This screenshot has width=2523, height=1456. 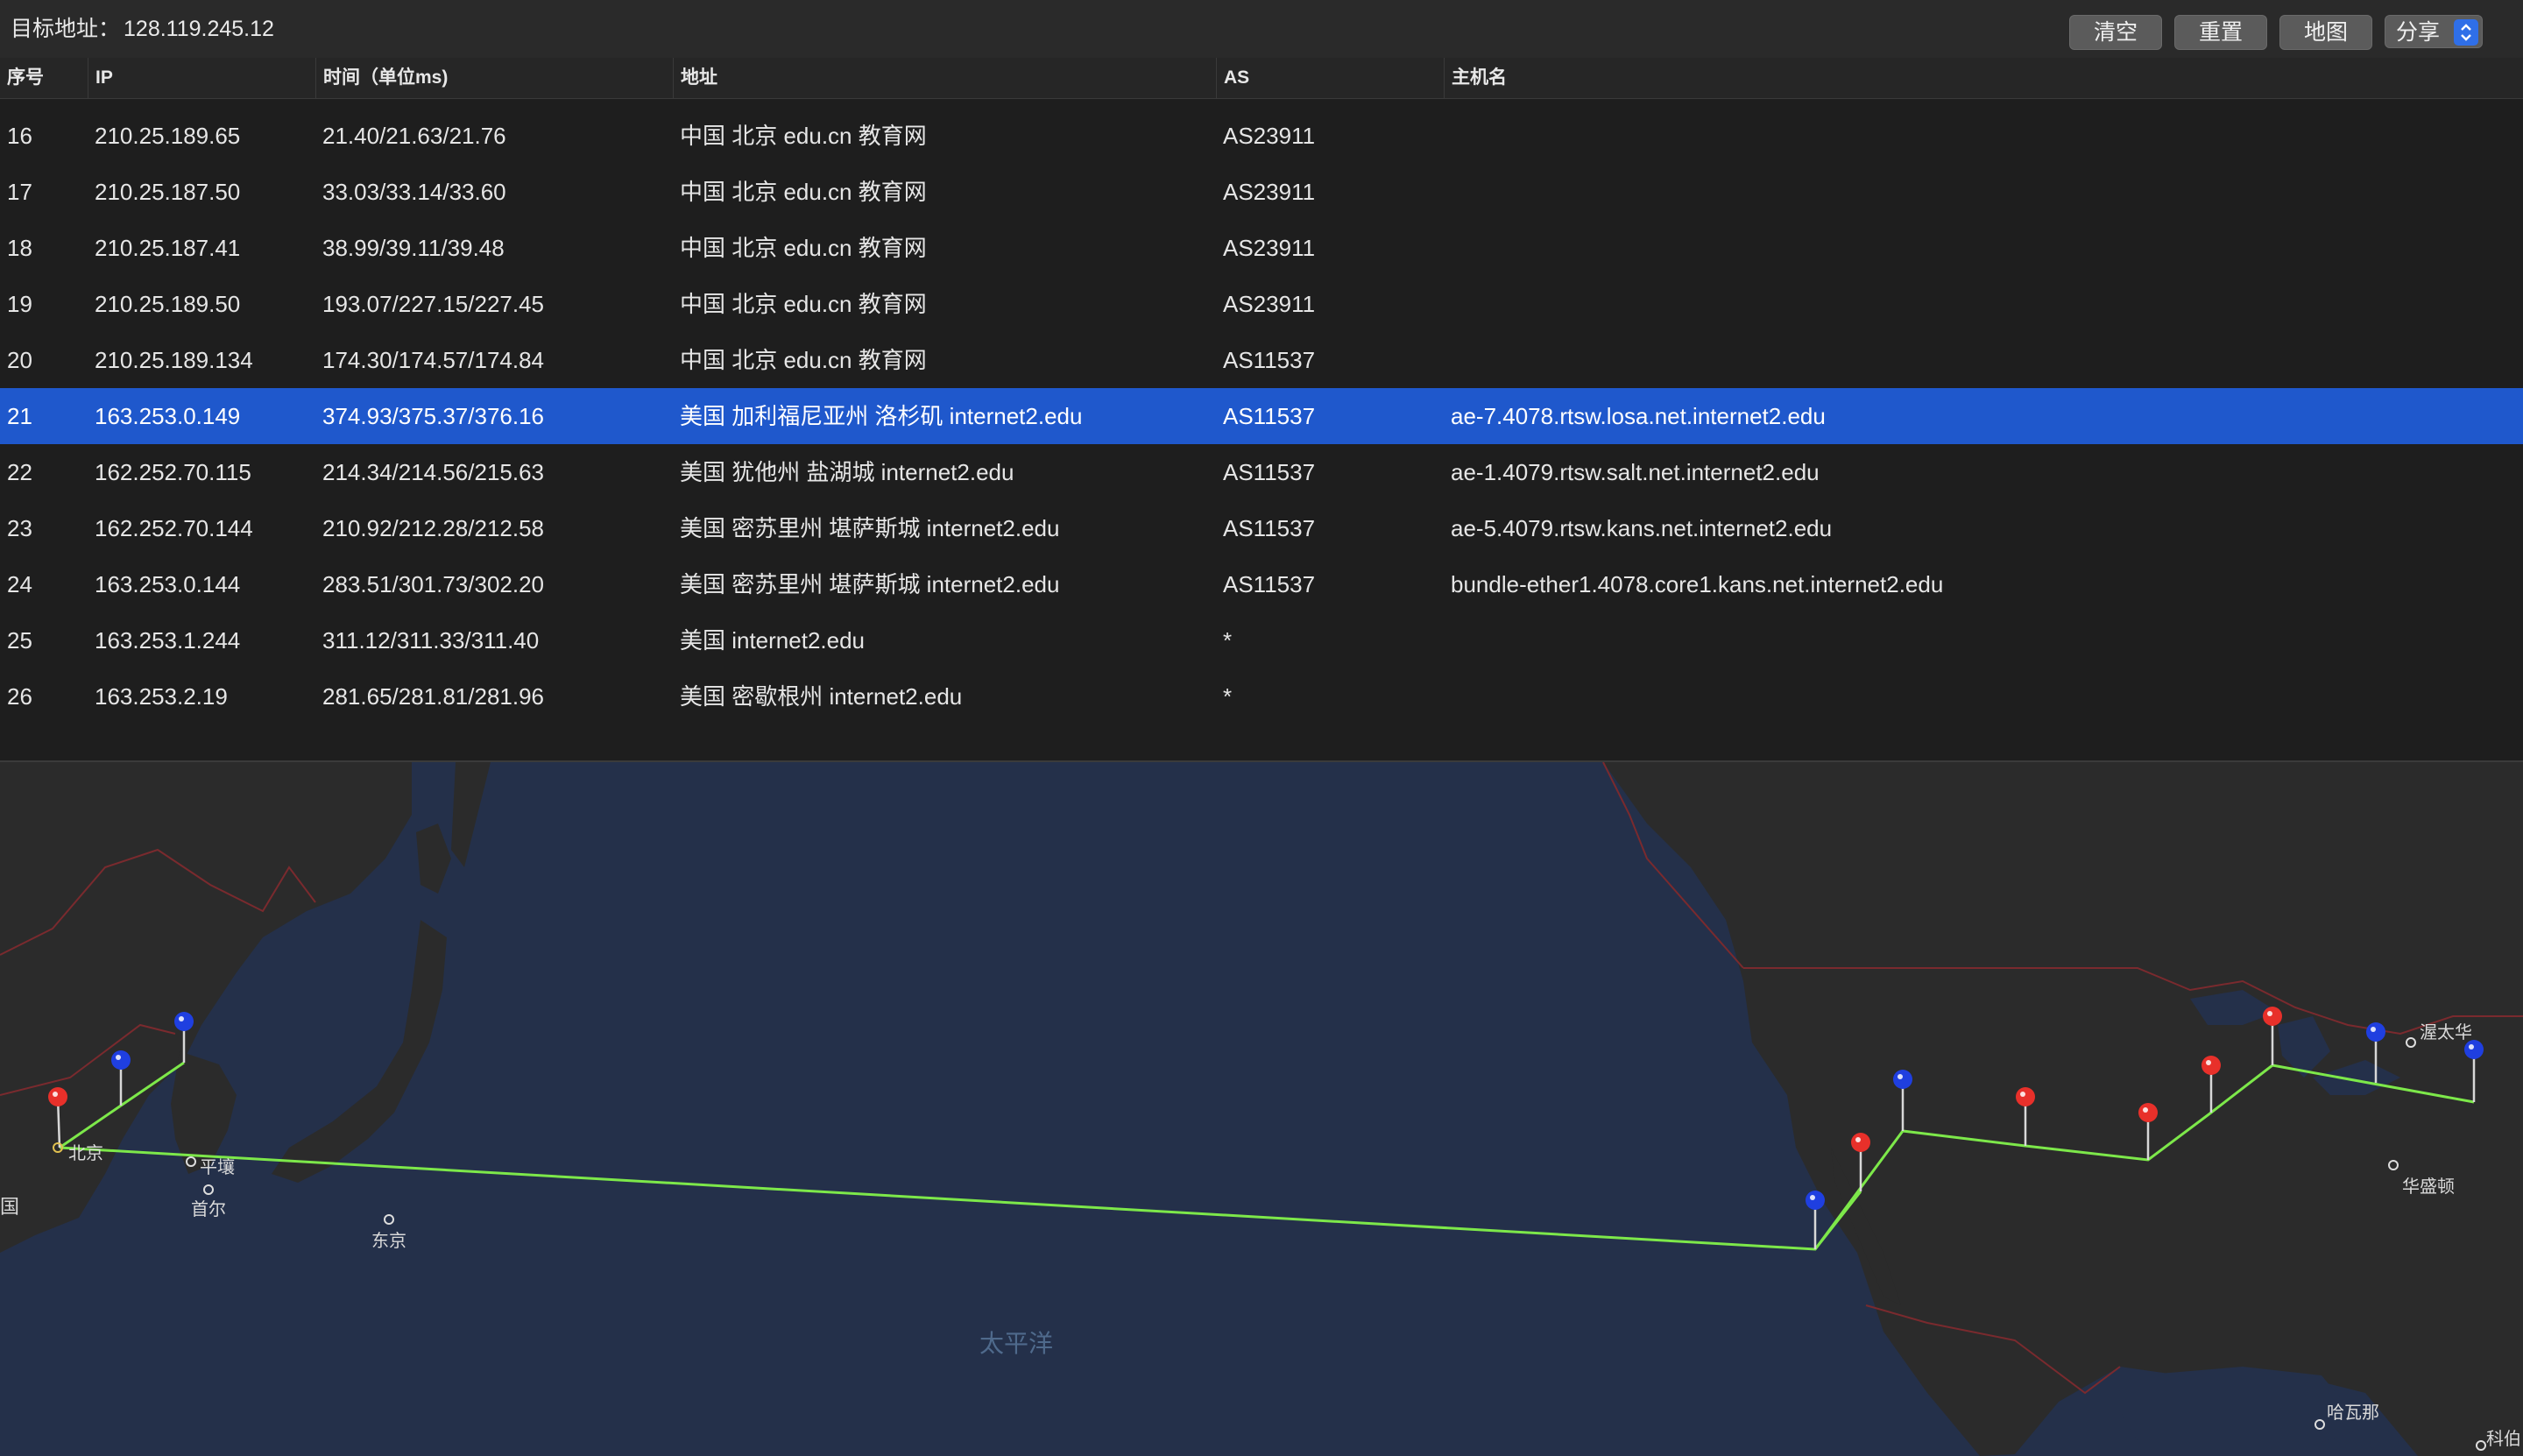 What do you see at coordinates (168, 304) in the screenshot?
I see `cell-ip: 210.25.189.50` at bounding box center [168, 304].